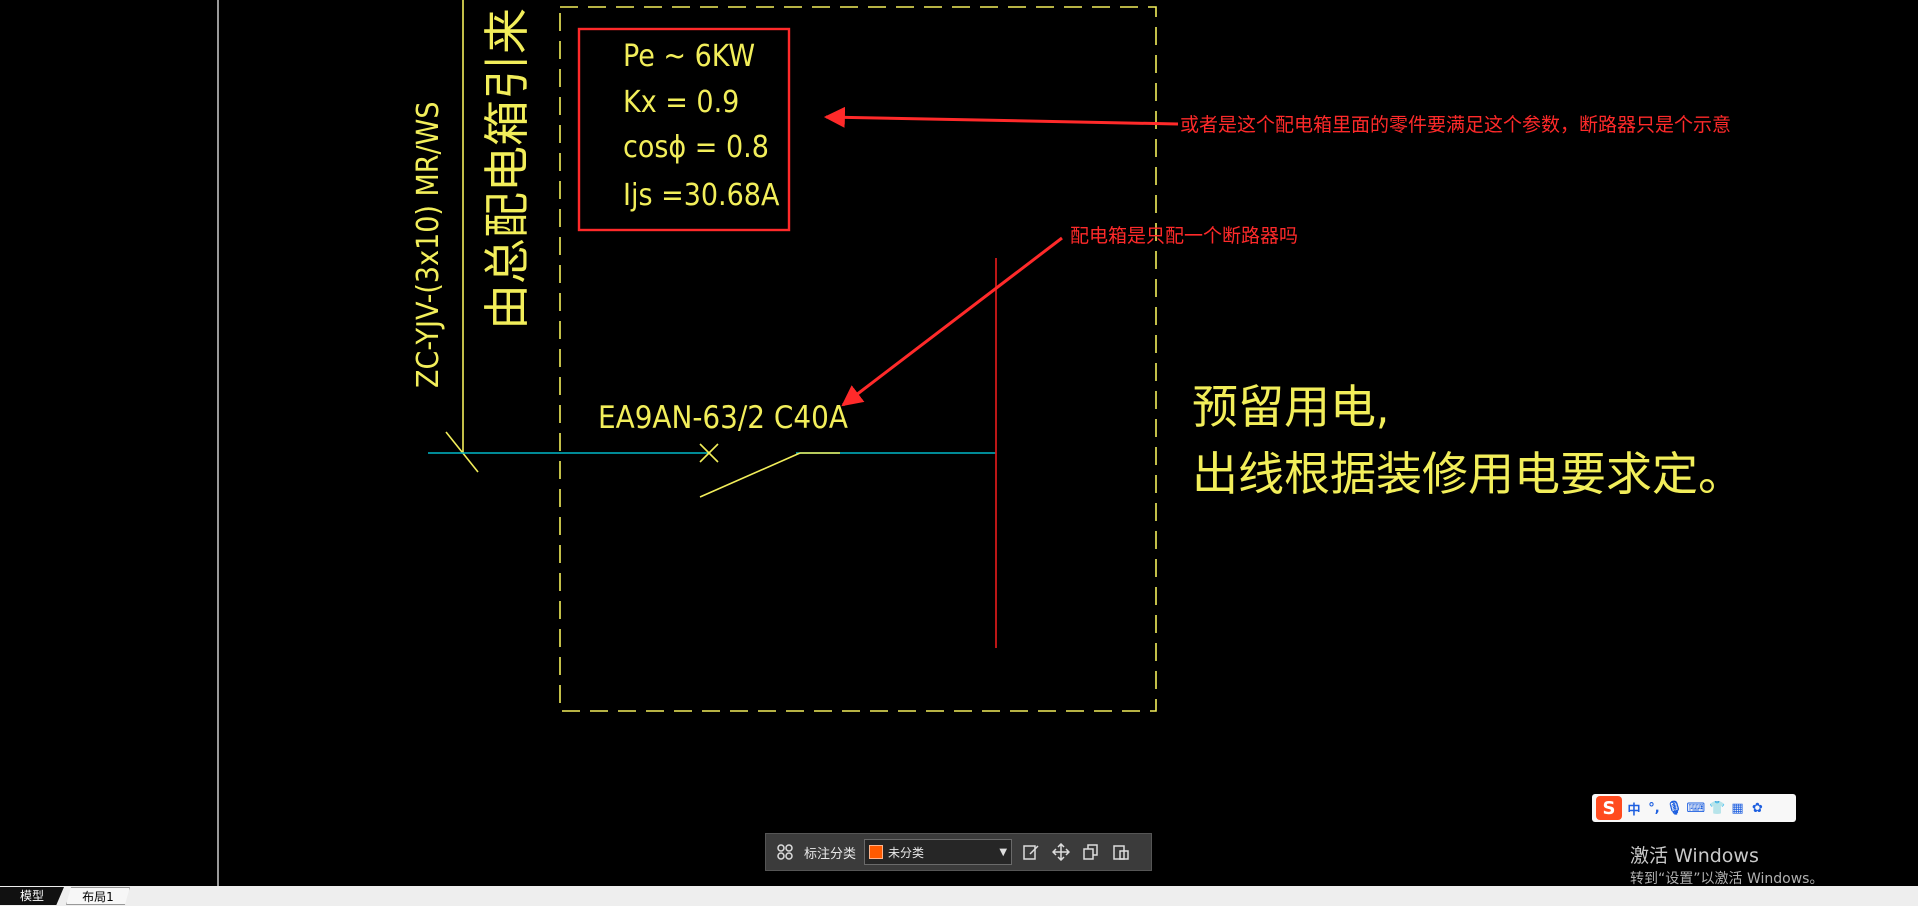 The width and height of the screenshot is (1918, 906). What do you see at coordinates (876, 852) in the screenshot?
I see `category-color-swatch` at bounding box center [876, 852].